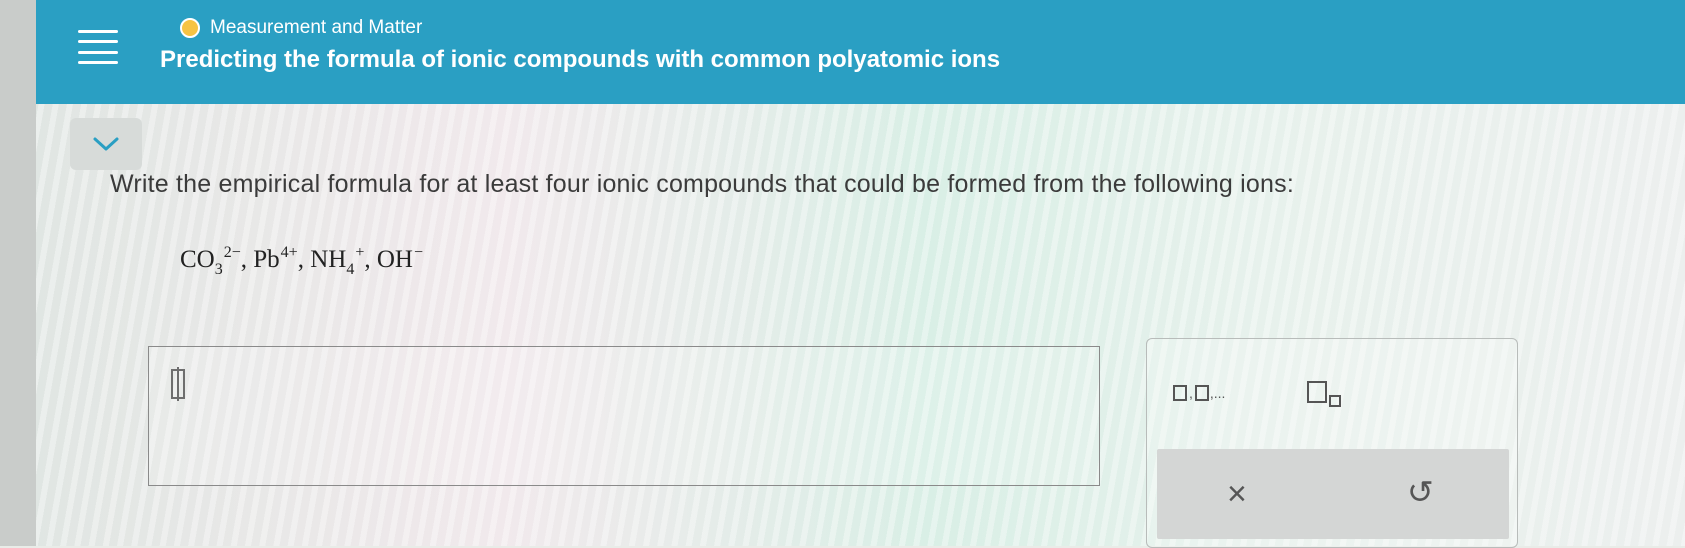 This screenshot has height=548, width=1685. Describe the element at coordinates (399, 258) in the screenshot. I see `ion-hydroxide: OH−` at that location.